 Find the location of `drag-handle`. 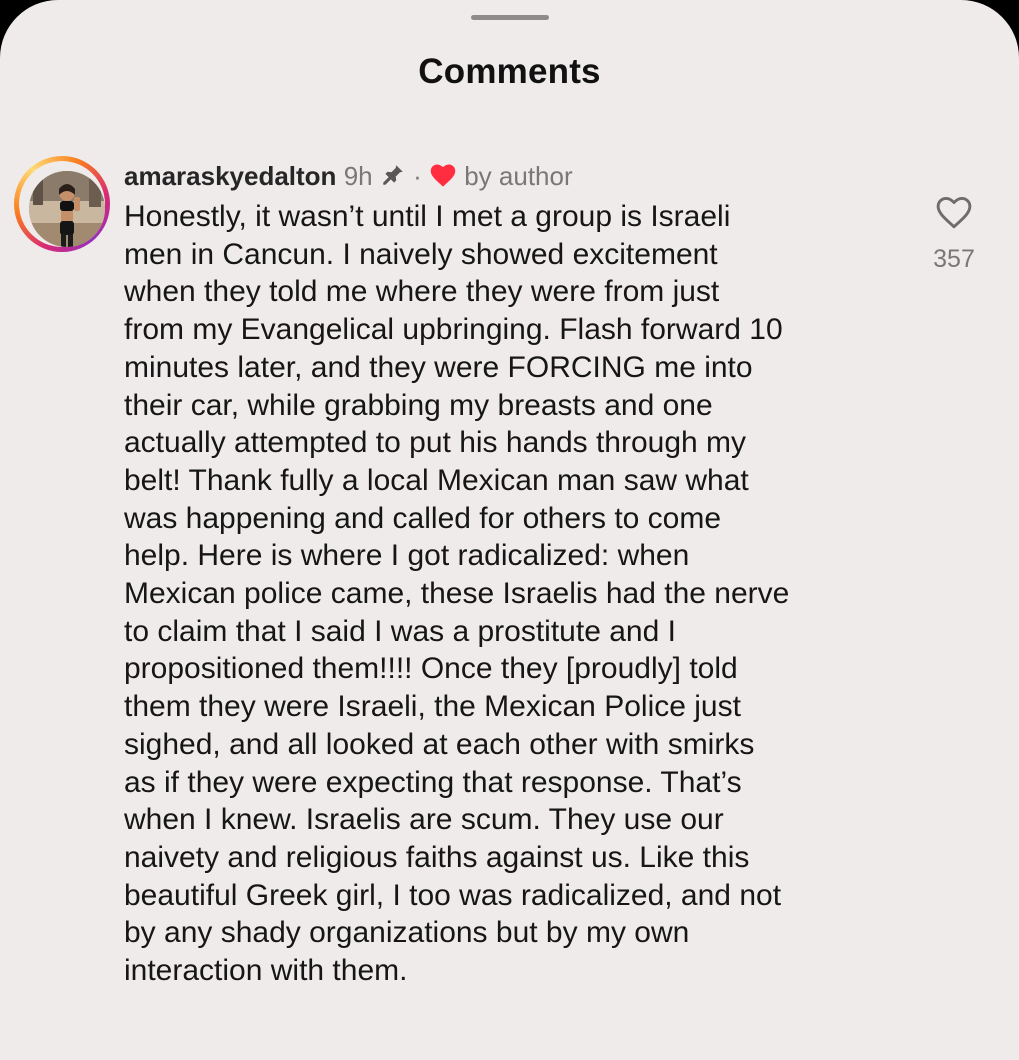

drag-handle is located at coordinates (510, 17).